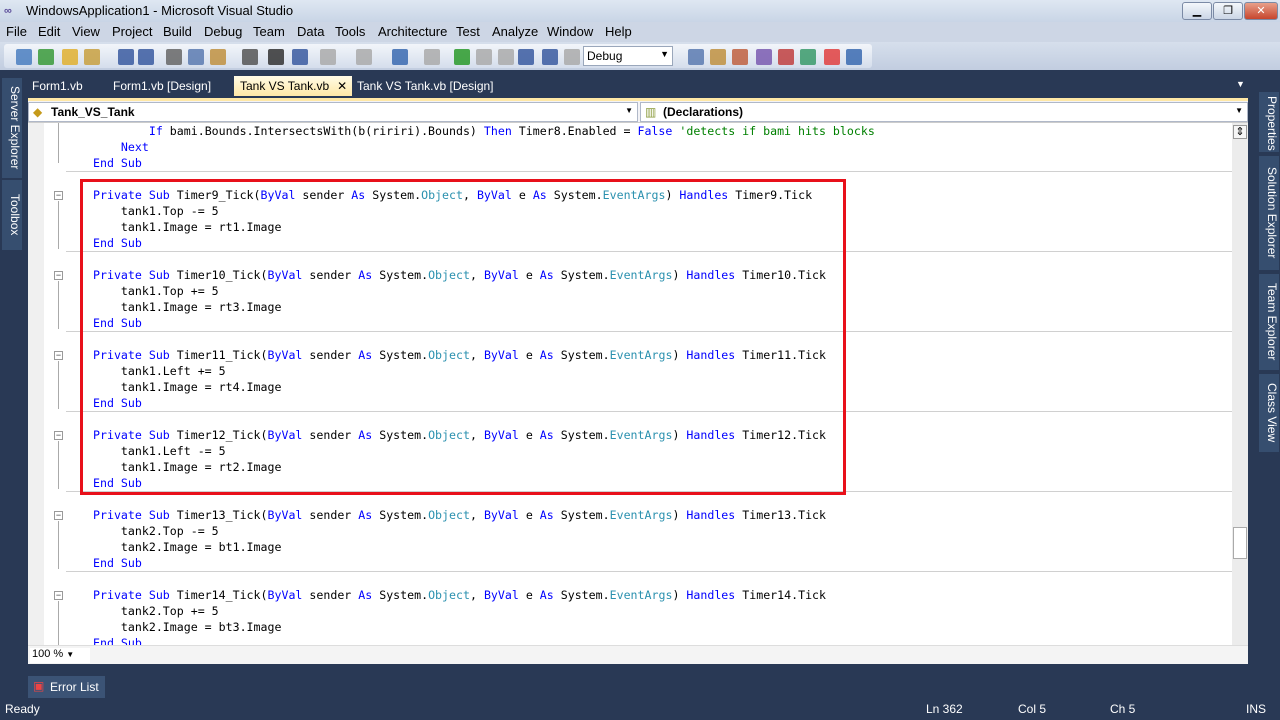  Describe the element at coordinates (350, 31) in the screenshot. I see `menu-tools: Tools` at that location.